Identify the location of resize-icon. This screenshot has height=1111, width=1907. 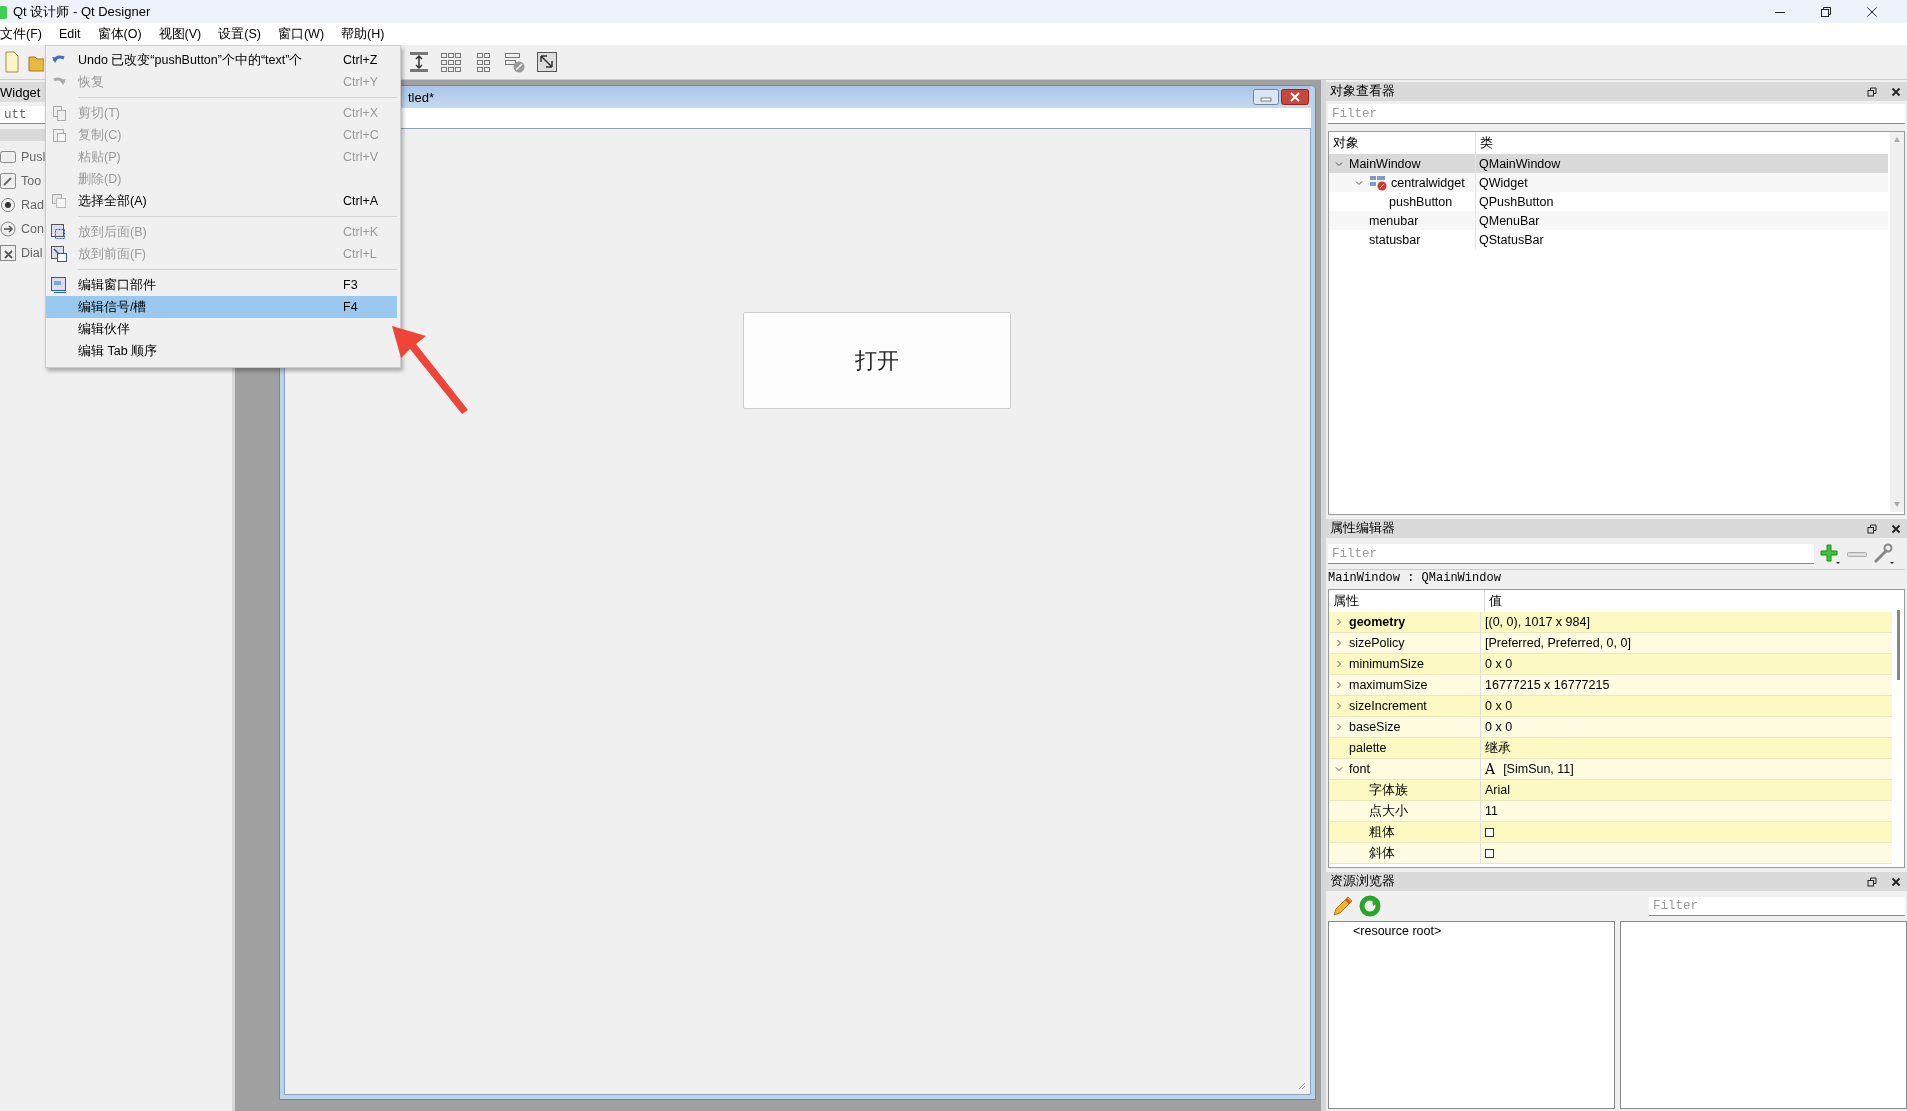
(547, 62).